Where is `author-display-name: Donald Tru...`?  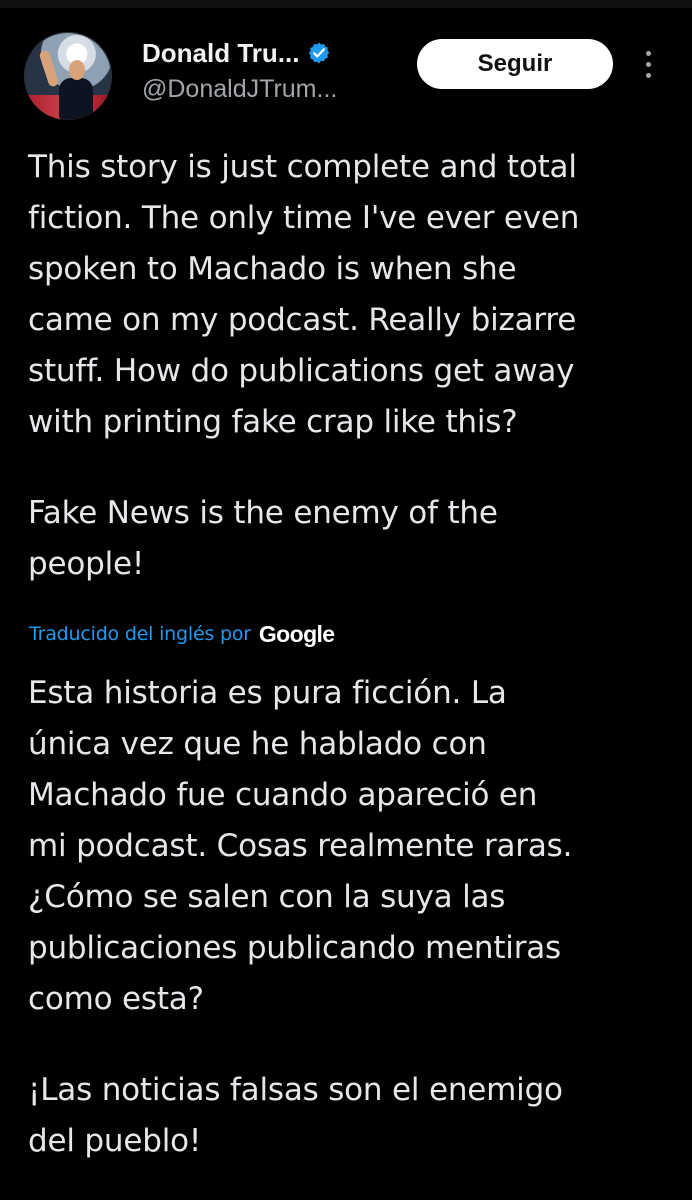 author-display-name: Donald Tru... is located at coordinates (220, 53).